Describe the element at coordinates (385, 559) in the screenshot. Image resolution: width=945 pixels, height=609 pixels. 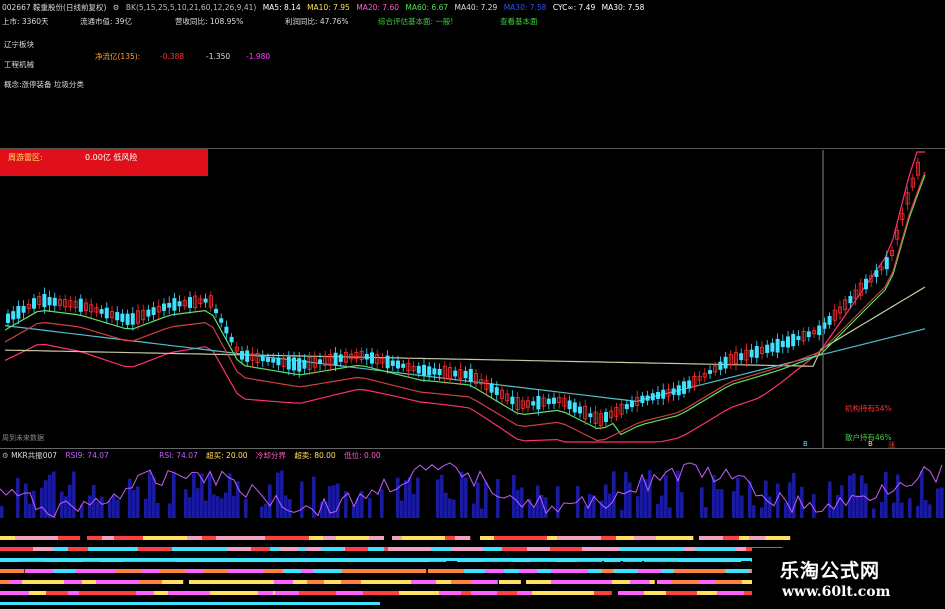
I see `cyan-band` at that location.